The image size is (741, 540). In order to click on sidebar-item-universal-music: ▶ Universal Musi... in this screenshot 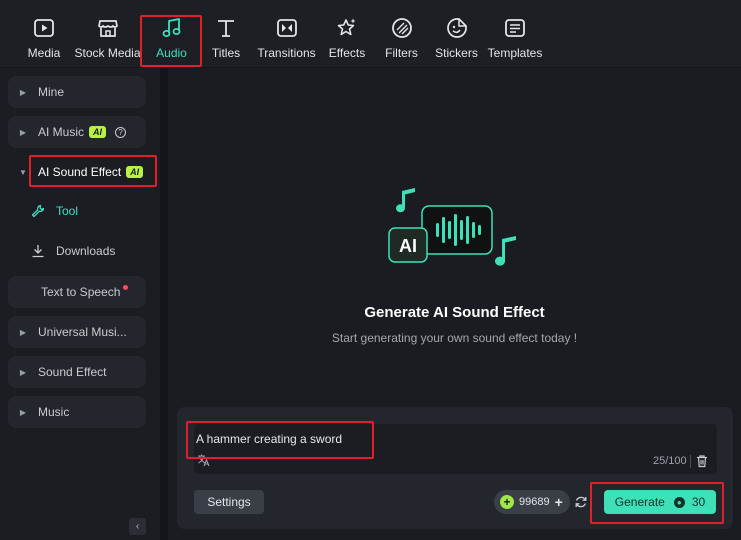, I will do `click(77, 332)`.